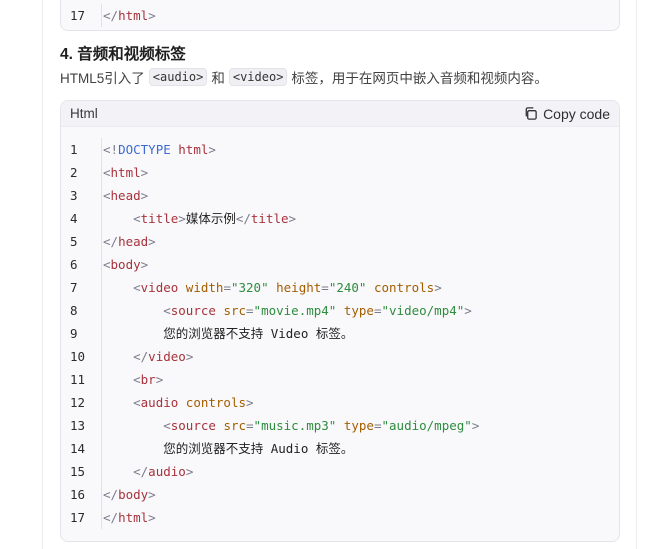  I want to click on line-number: 13, so click(78, 425).